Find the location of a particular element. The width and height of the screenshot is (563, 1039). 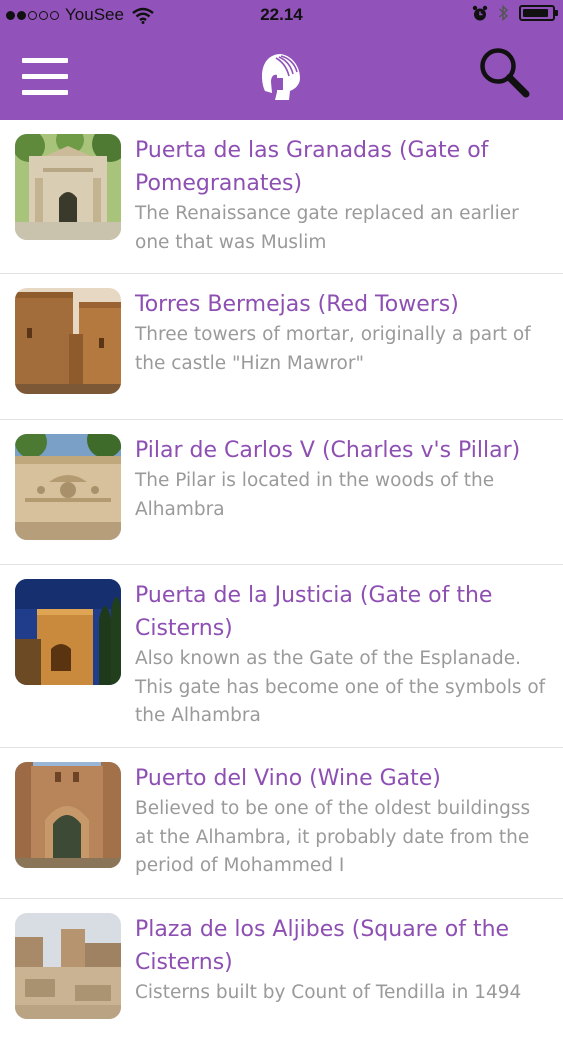

battery-level is located at coordinates (535, 13).